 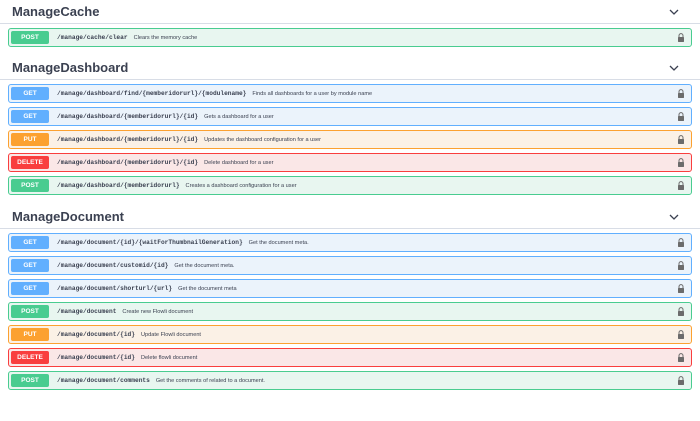 What do you see at coordinates (169, 357) in the screenshot?
I see `operation-summary: Delete flowli document` at bounding box center [169, 357].